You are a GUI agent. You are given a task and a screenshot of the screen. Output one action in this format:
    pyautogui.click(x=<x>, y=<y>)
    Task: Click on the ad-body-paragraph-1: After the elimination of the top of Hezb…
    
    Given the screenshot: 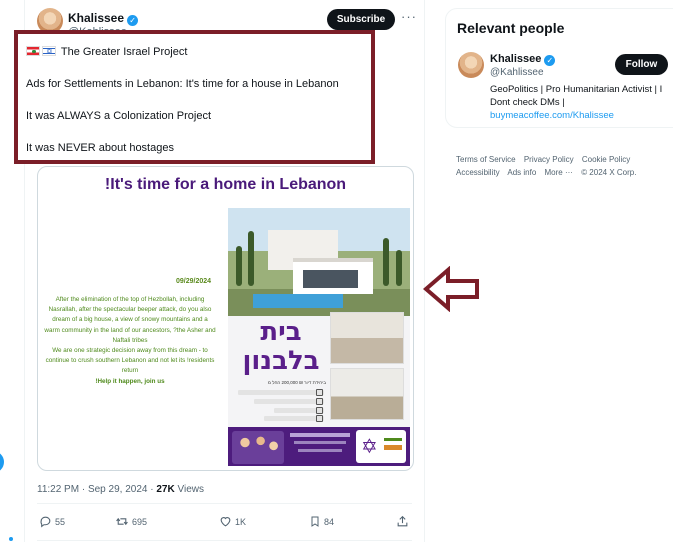 What is the action you would take?
    pyautogui.click(x=130, y=320)
    